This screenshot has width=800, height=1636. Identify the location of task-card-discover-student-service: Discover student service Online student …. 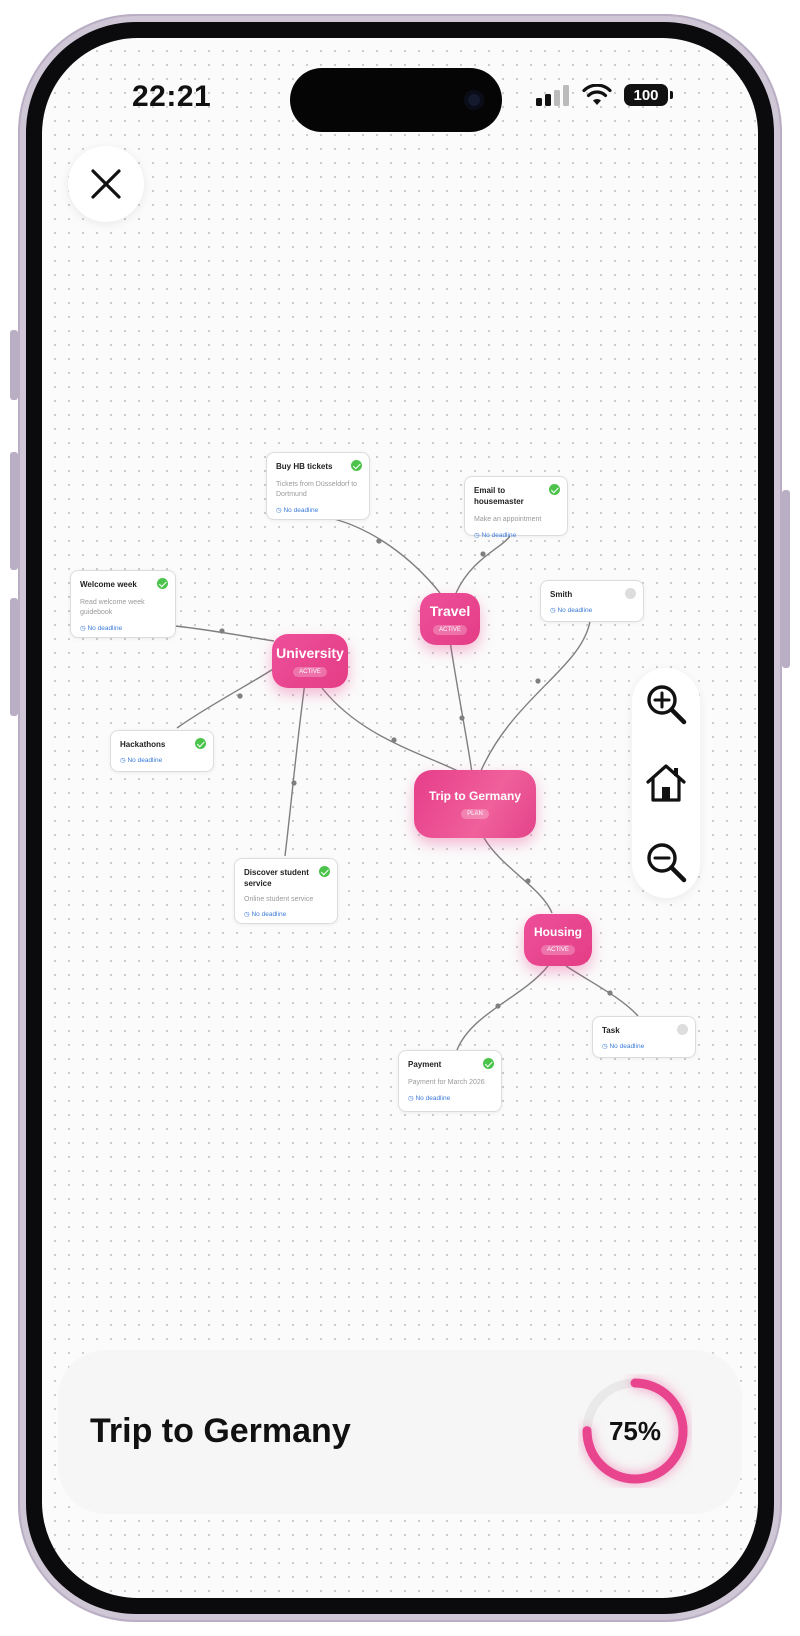
(286, 891).